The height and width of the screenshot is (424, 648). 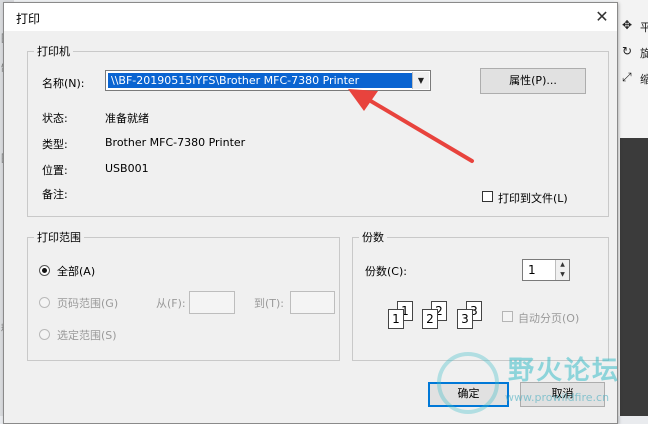 What do you see at coordinates (507, 316) in the screenshot?
I see `collate-checkbox` at bounding box center [507, 316].